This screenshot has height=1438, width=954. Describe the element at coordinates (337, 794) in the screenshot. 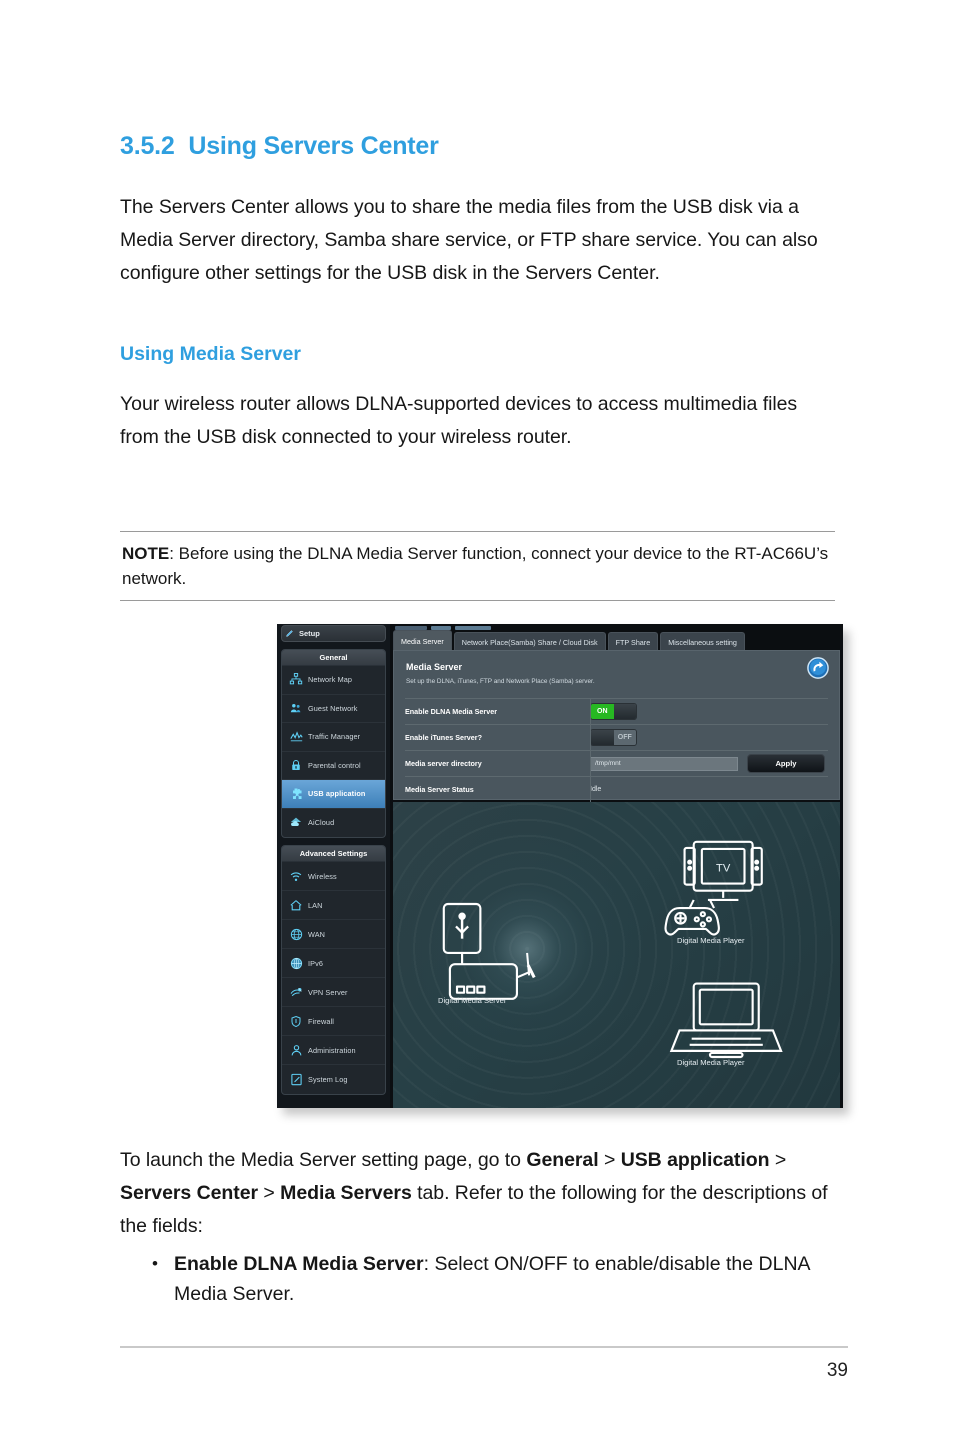

I see `sidebar-item-label: USB application` at that location.